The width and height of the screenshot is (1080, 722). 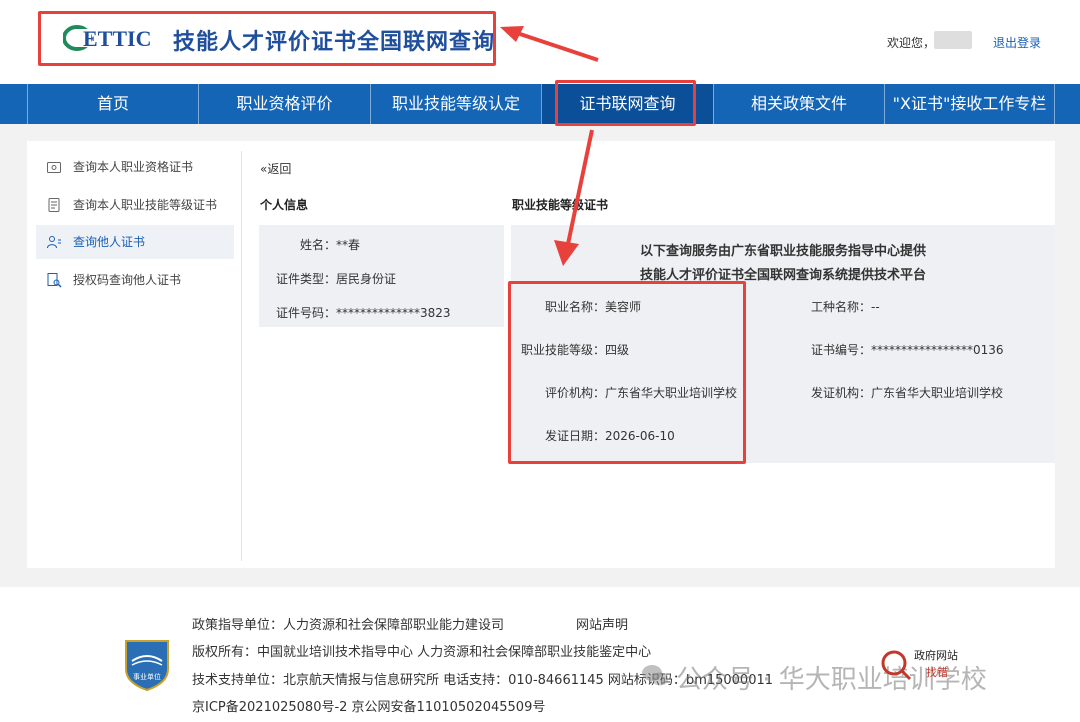 What do you see at coordinates (655, 675) in the screenshot?
I see `wechat-icon` at bounding box center [655, 675].